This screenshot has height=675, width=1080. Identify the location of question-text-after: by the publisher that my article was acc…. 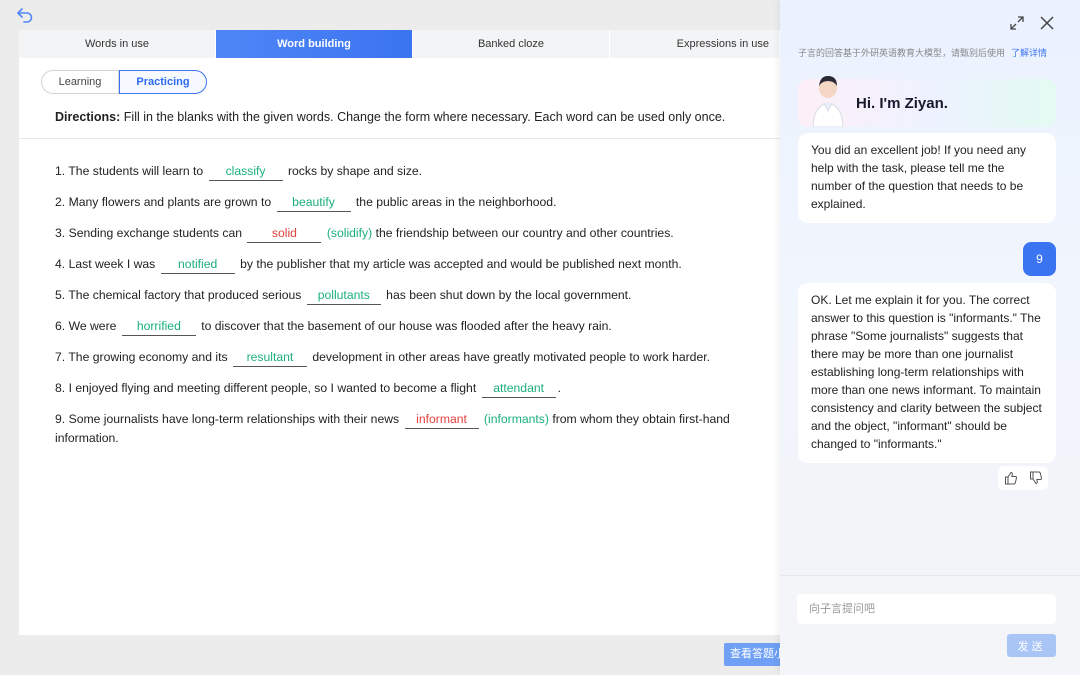
(461, 264).